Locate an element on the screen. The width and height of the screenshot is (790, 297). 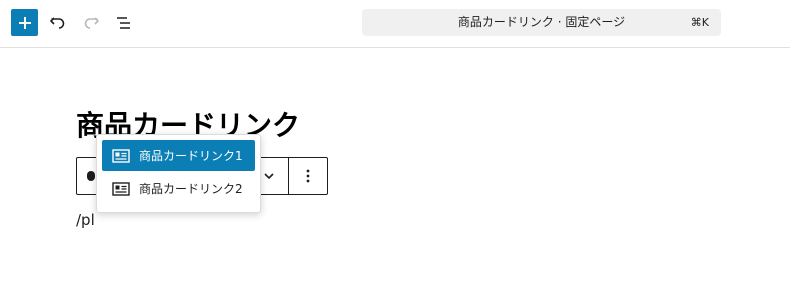
autocomplete-option-label: 商品カードリンク1 is located at coordinates (191, 156).